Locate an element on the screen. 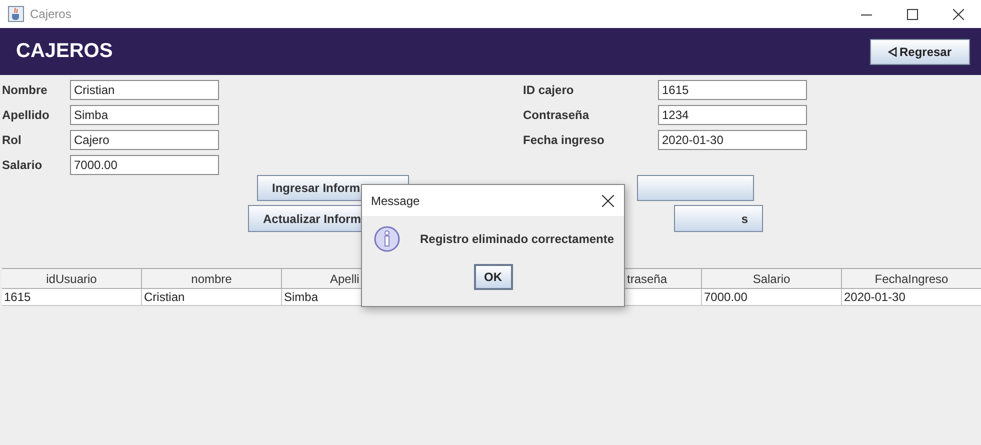 The image size is (981, 445). column-header: FechaIngreso is located at coordinates (911, 279).